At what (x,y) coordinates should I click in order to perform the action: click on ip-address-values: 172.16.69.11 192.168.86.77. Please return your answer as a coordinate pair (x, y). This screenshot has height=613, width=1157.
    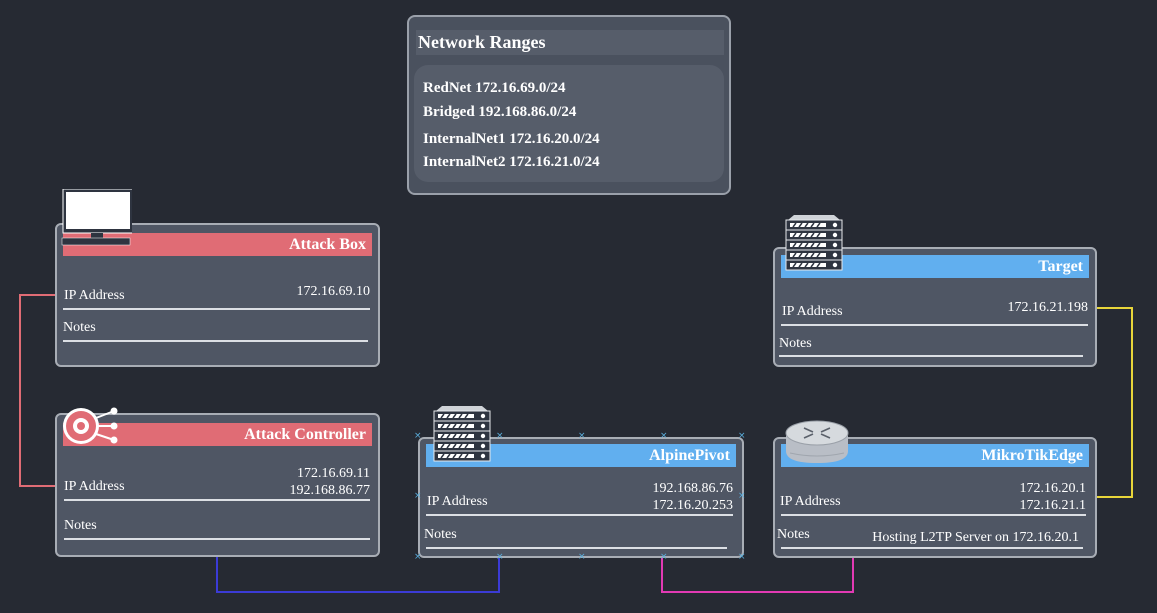
    Looking at the image, I should click on (330, 482).